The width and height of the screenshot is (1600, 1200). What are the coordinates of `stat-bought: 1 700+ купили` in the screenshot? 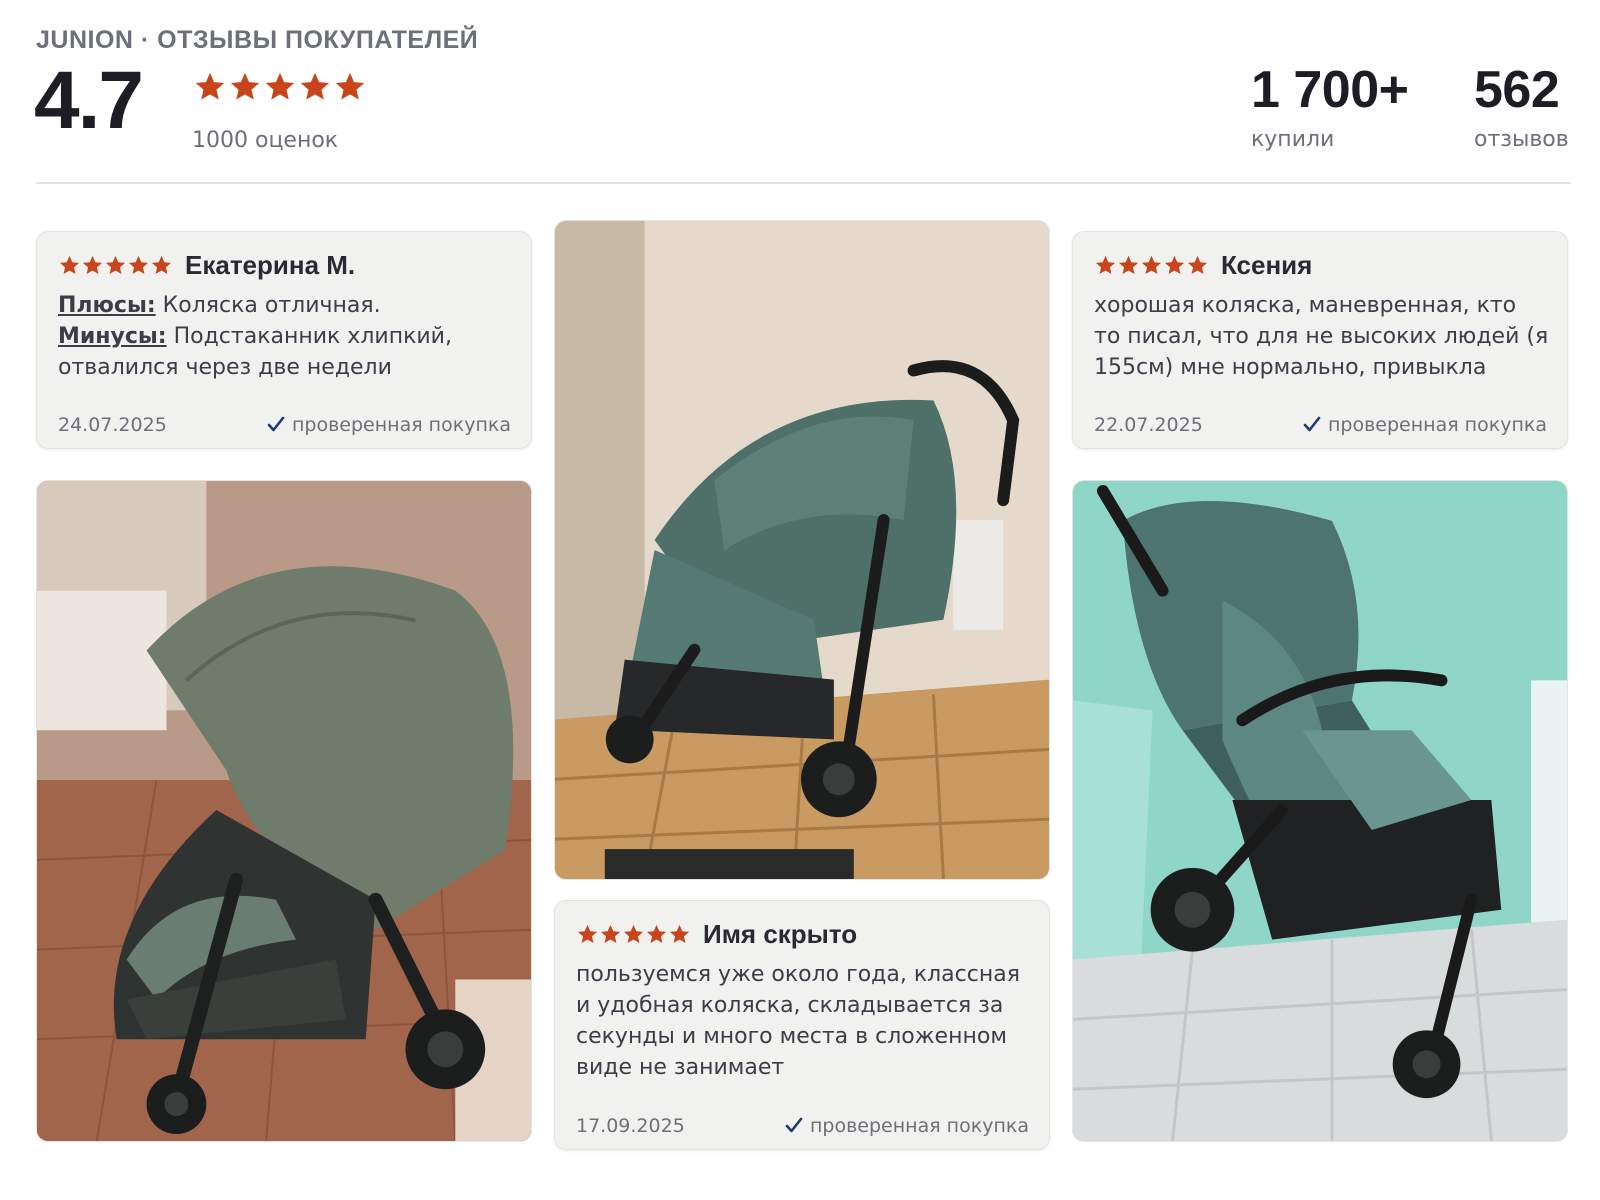 It's located at (1330, 107).